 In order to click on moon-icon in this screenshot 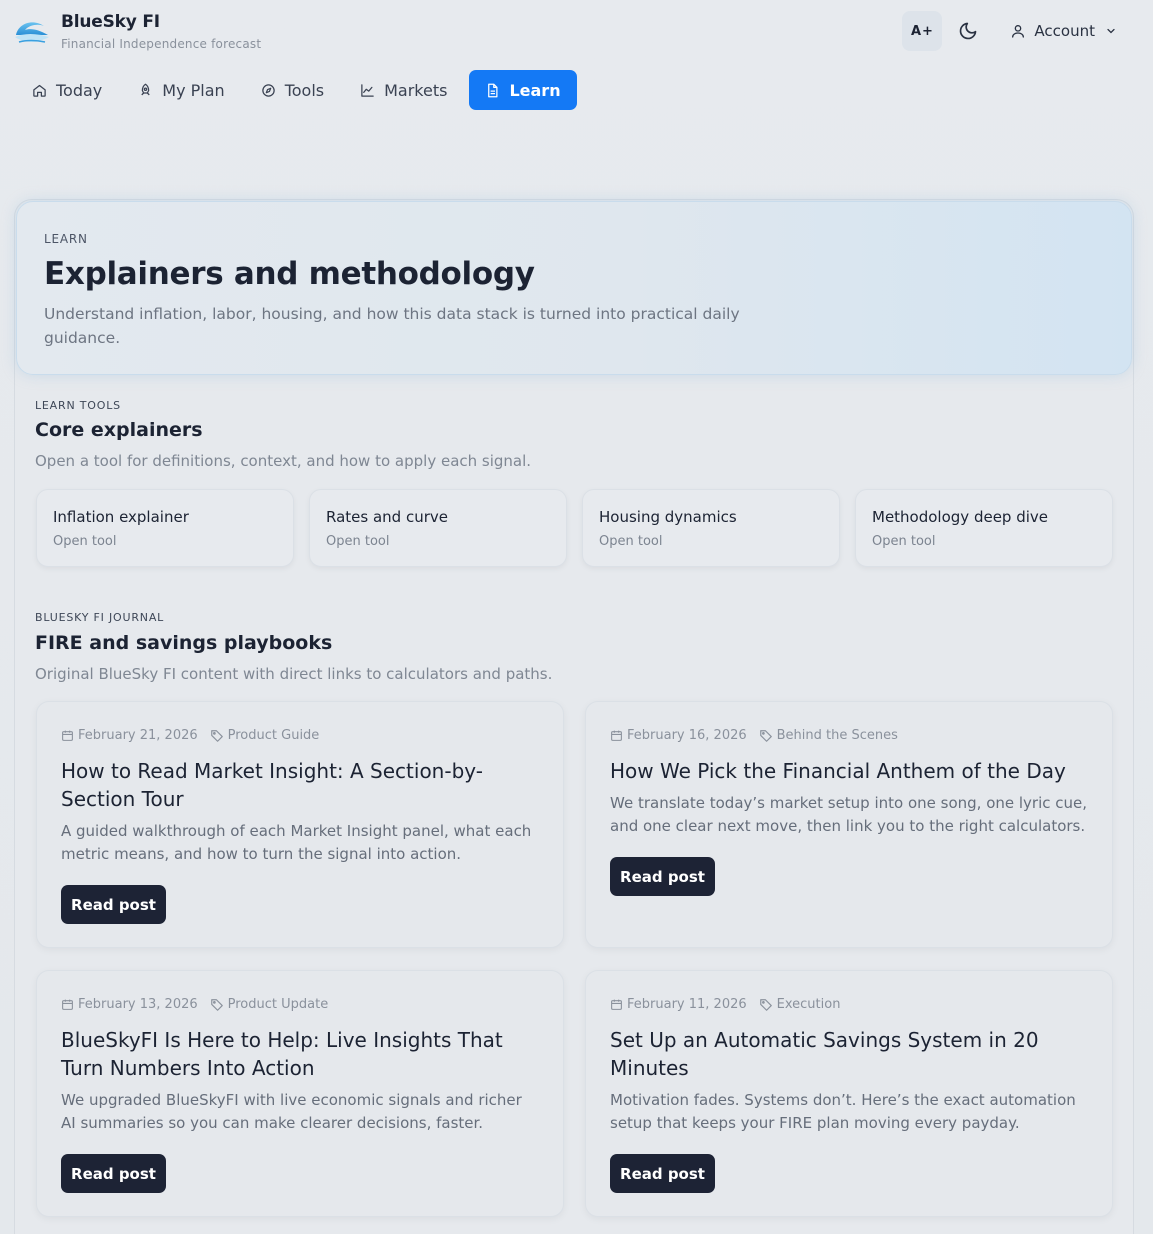, I will do `click(968, 31)`.